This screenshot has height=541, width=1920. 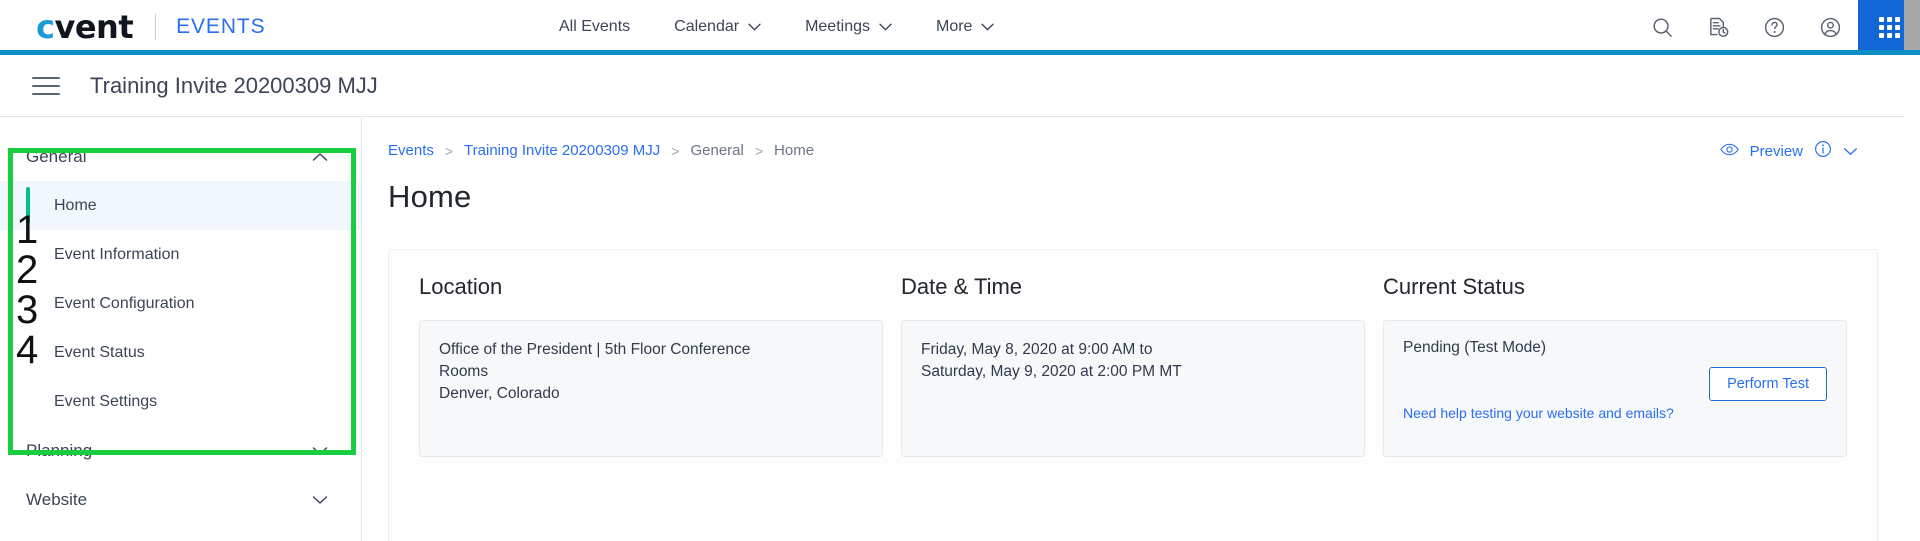 I want to click on sidebar-item-event-information: Event Information, so click(x=180, y=254).